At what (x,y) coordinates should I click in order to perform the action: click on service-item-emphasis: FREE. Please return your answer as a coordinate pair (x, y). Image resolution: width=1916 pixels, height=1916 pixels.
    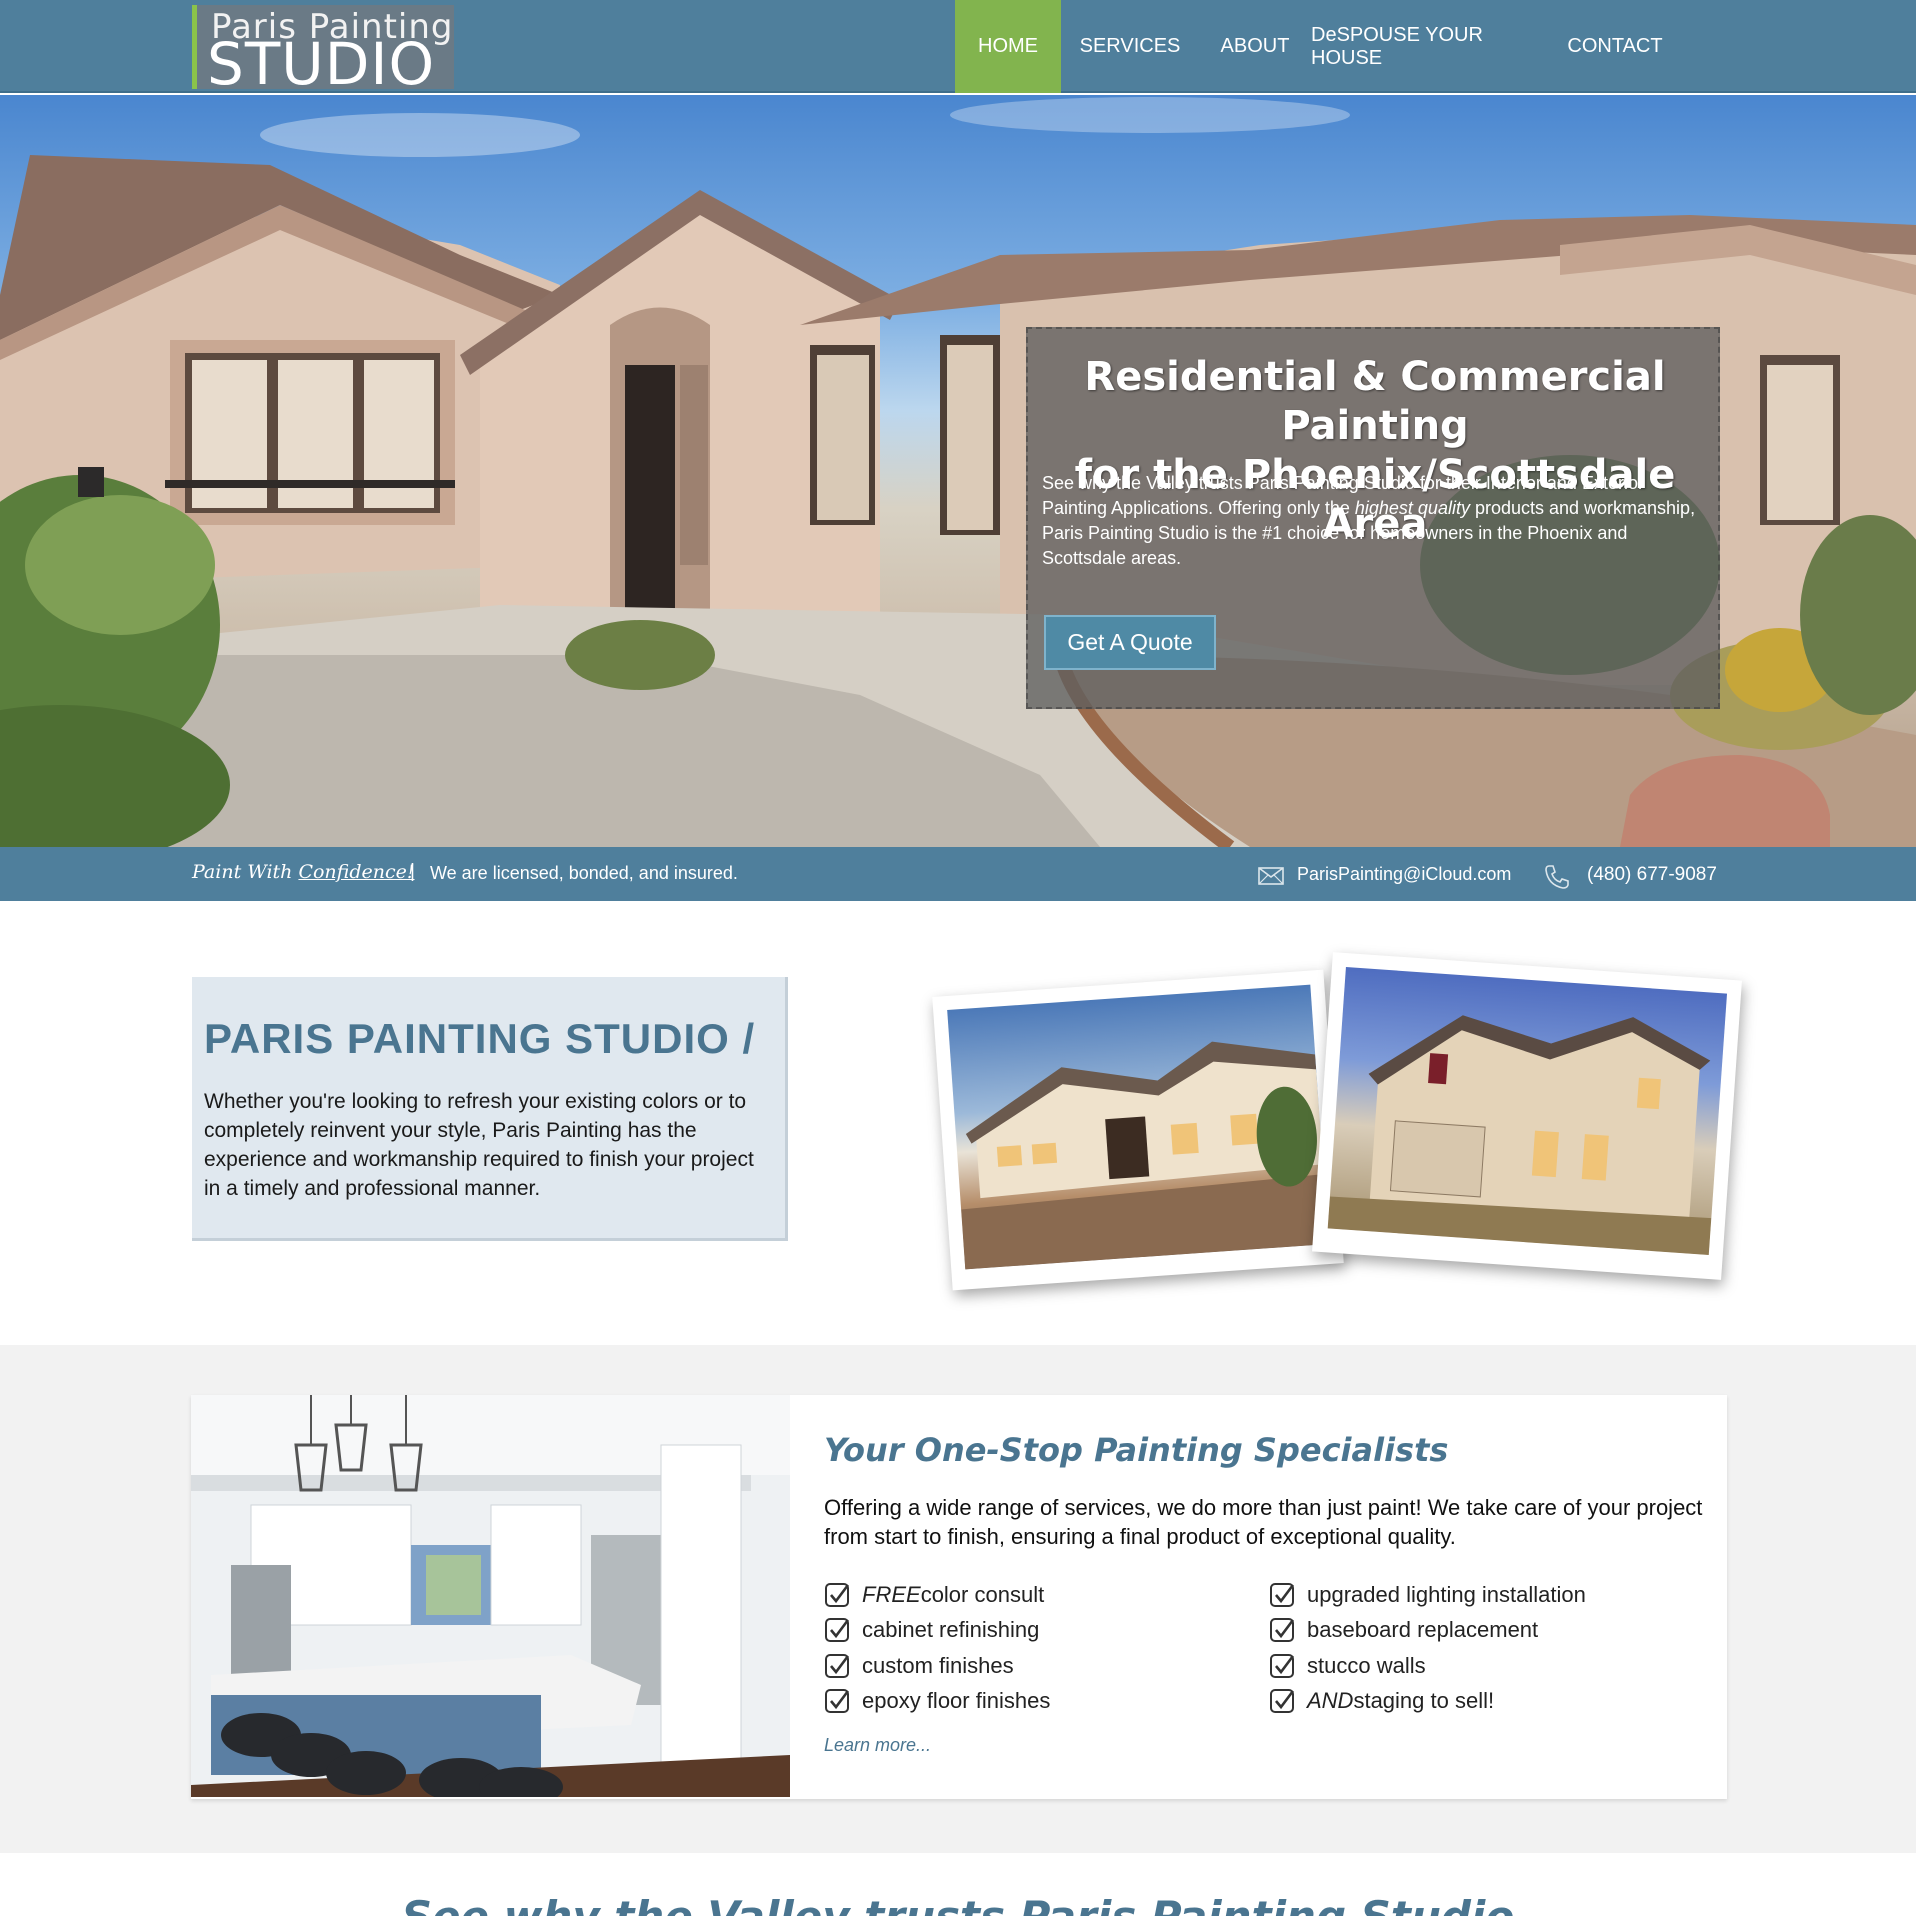
    Looking at the image, I should click on (891, 1594).